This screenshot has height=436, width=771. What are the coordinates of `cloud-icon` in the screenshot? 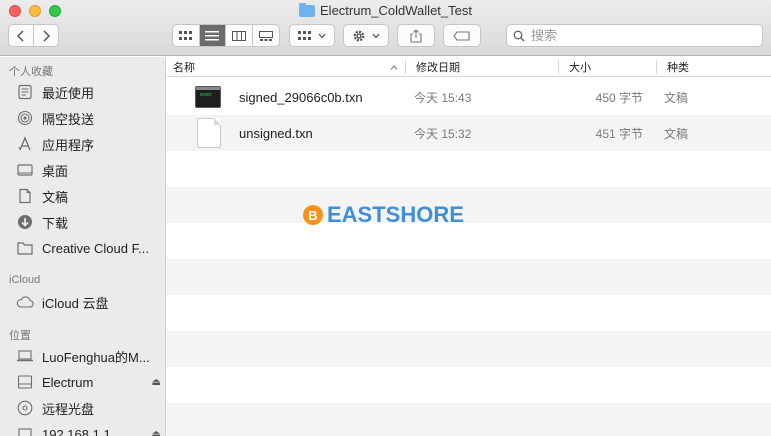 It's located at (25, 302).